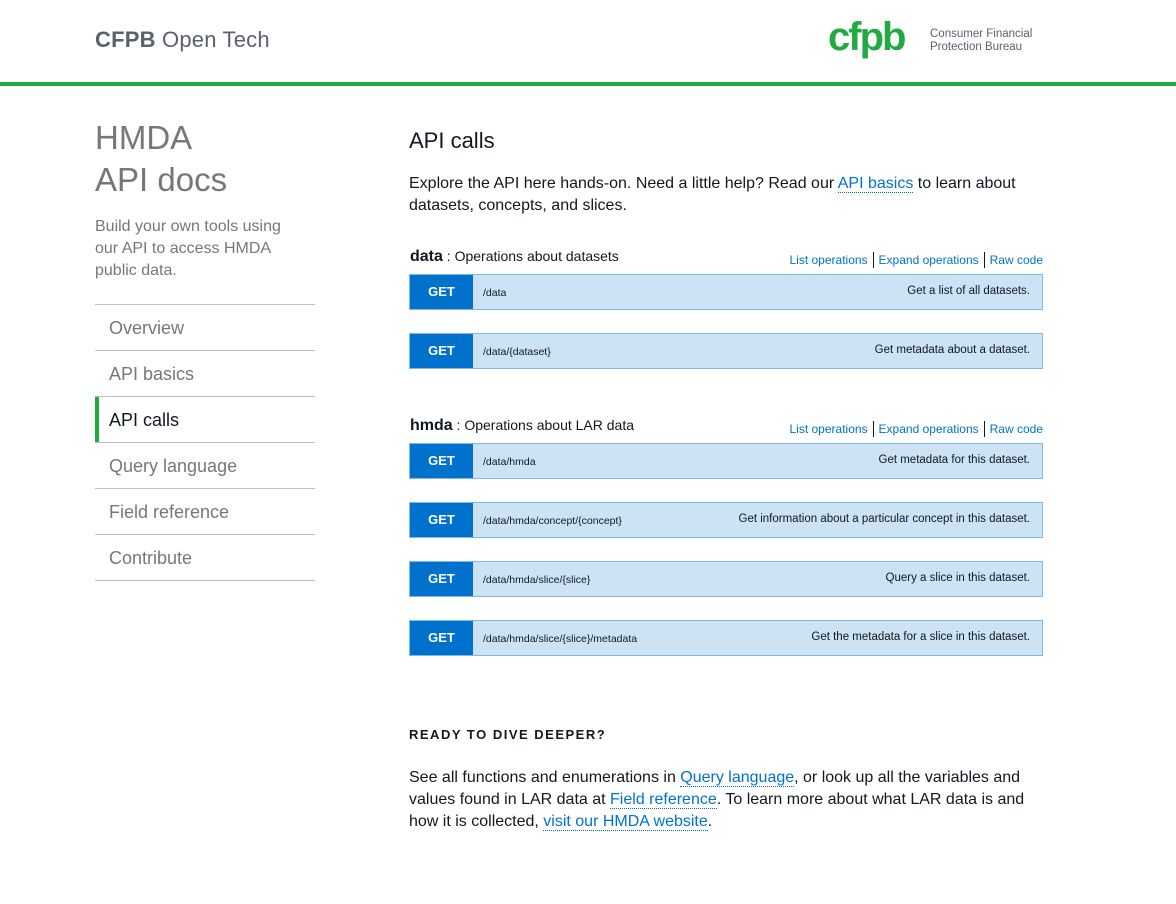 The image size is (1176, 904). I want to click on header-divider, so click(588, 84).